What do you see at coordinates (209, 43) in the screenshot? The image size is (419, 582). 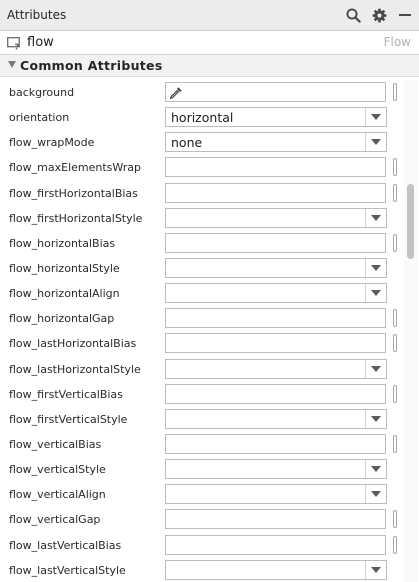 I see `component-bar: ? flow Flow` at bounding box center [209, 43].